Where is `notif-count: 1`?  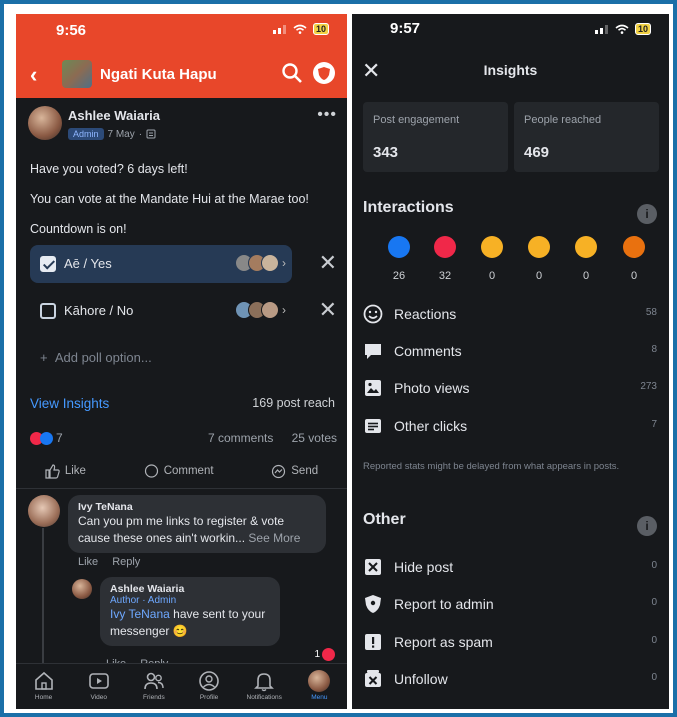
notif-count: 1 is located at coordinates (317, 654).